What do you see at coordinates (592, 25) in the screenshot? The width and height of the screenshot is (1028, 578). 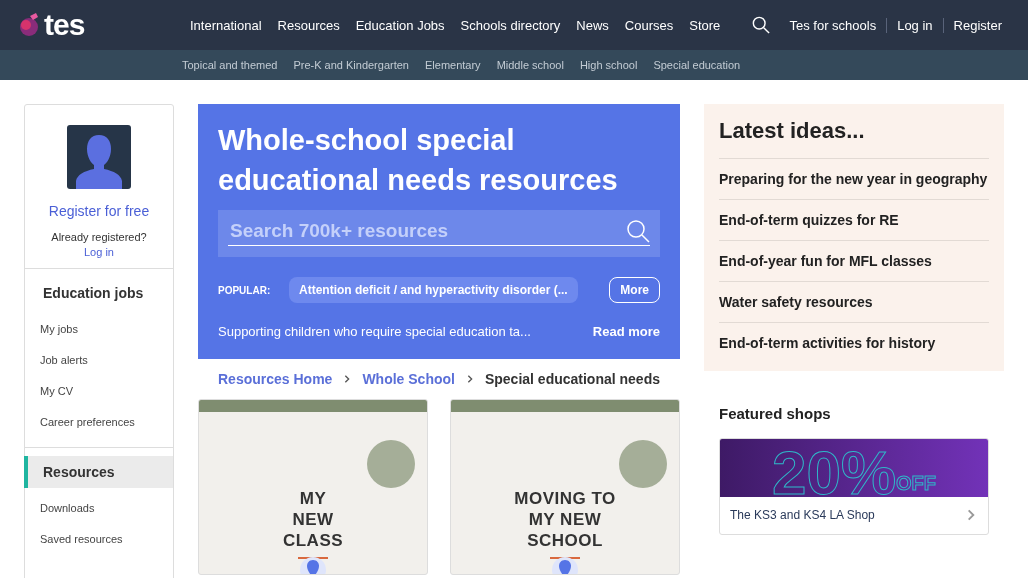 I see `nav-link: News` at bounding box center [592, 25].